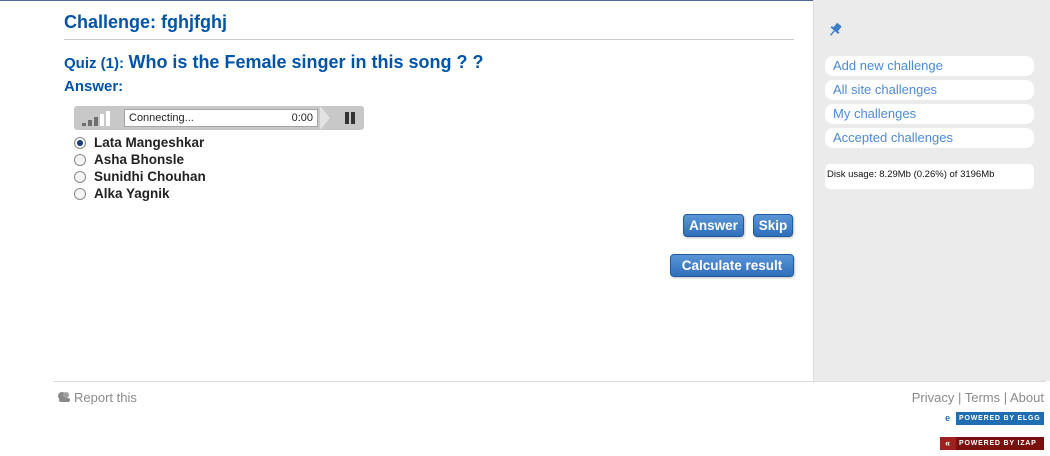  Describe the element at coordinates (64, 397) in the screenshot. I see `report-icon` at that location.